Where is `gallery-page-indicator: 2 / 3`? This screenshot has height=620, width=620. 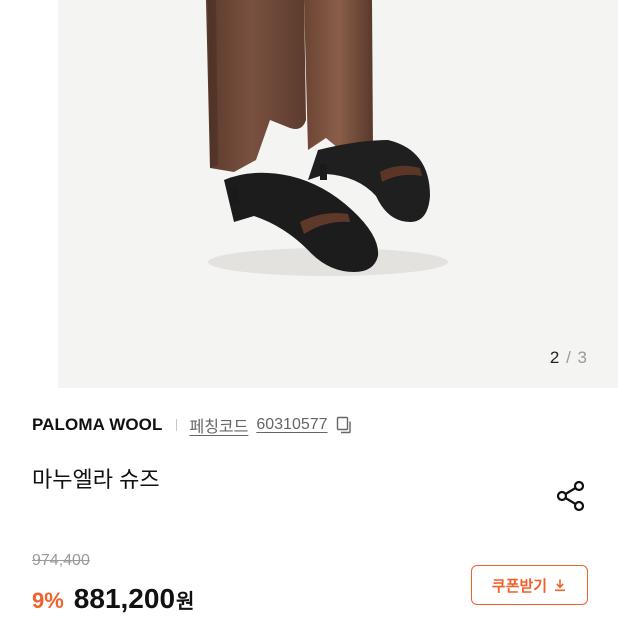 gallery-page-indicator: 2 / 3 is located at coordinates (569, 358).